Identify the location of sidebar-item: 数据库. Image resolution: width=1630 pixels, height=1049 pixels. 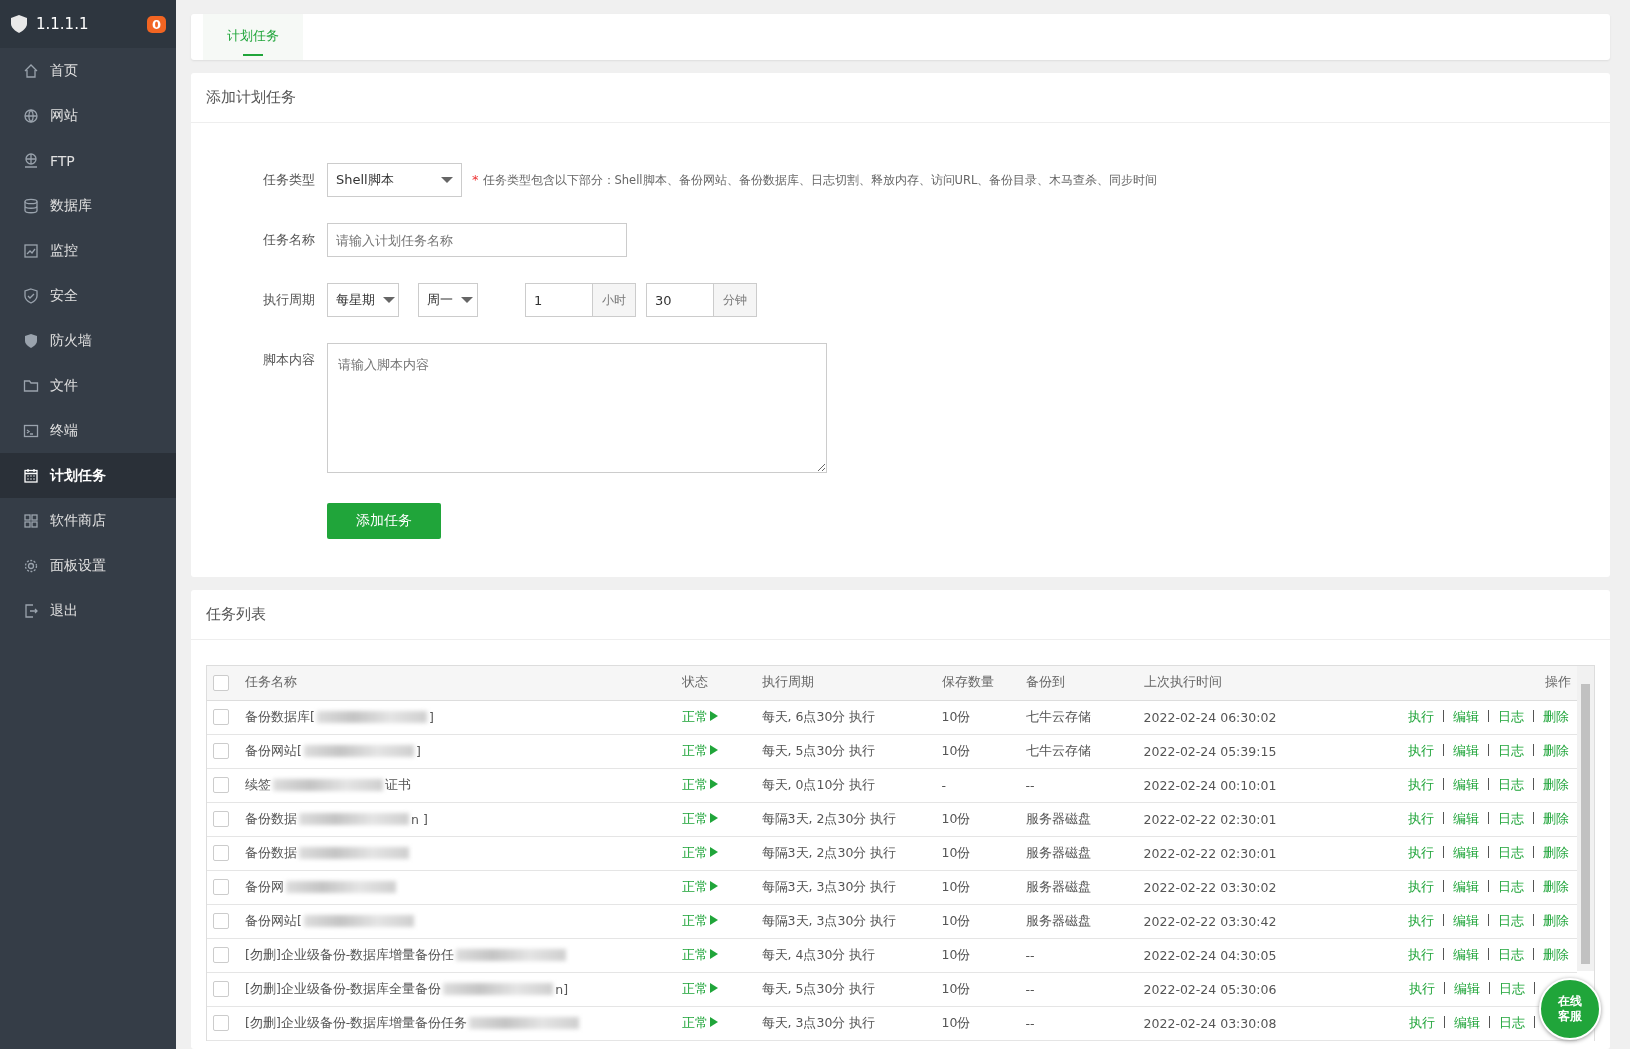
(88, 205).